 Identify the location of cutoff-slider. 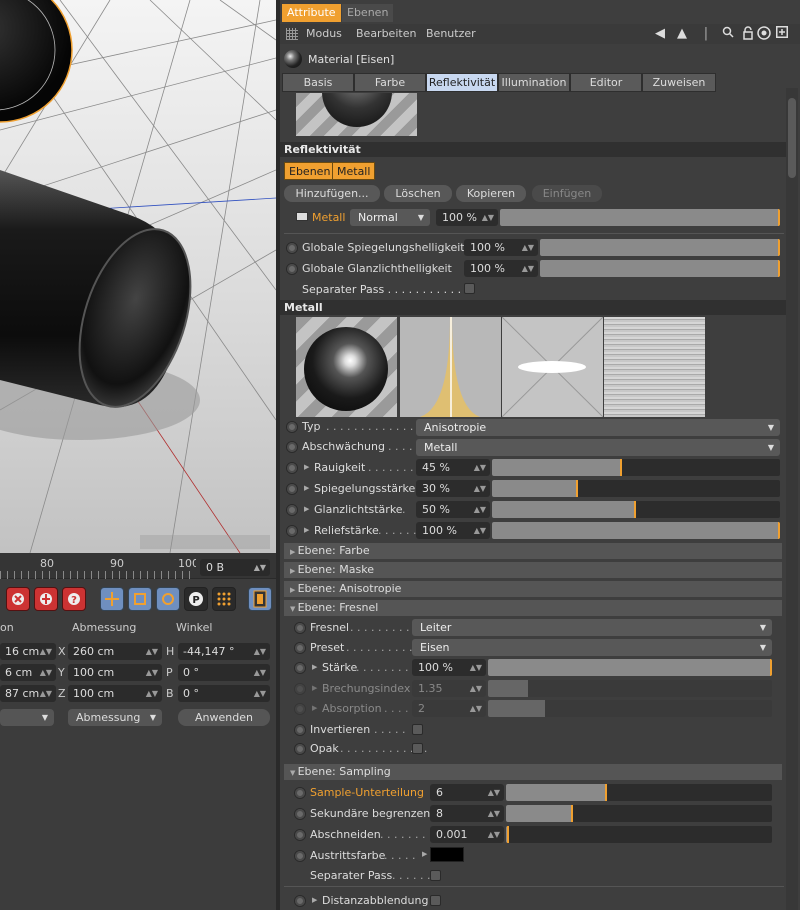
(639, 834).